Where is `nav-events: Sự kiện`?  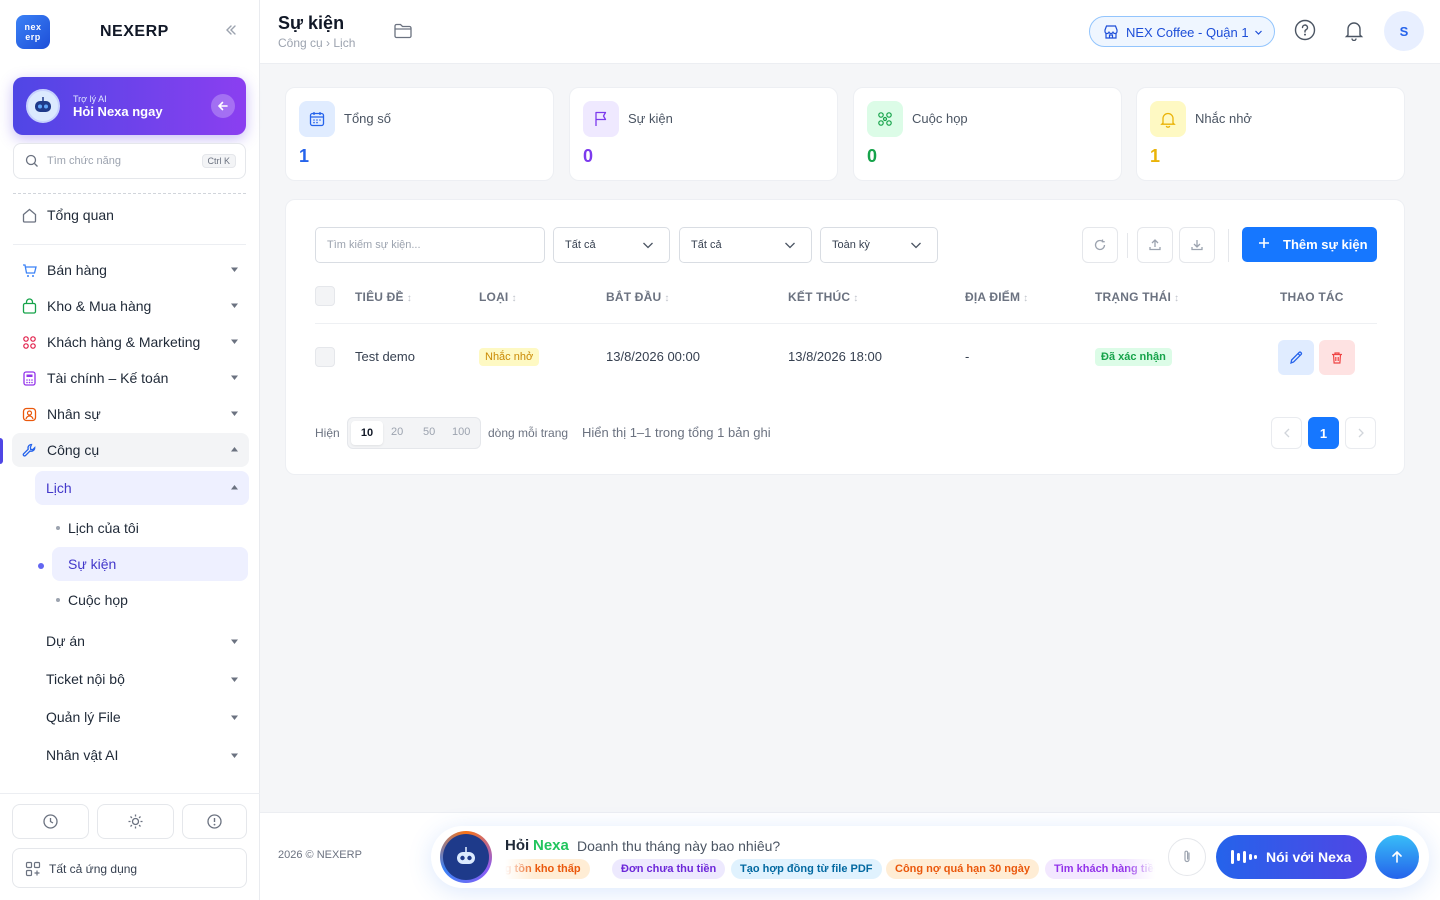 nav-events: Sự kiện is located at coordinates (150, 564).